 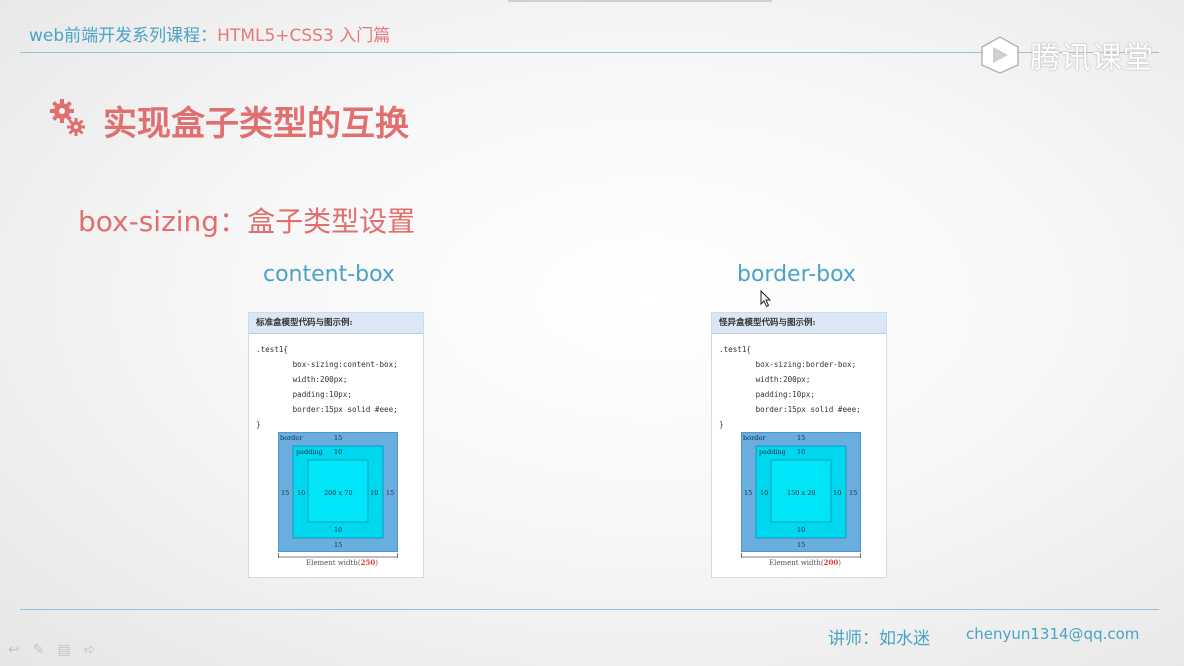 I want to click on tencent-classroom-logo-icon, so click(x=1000, y=55).